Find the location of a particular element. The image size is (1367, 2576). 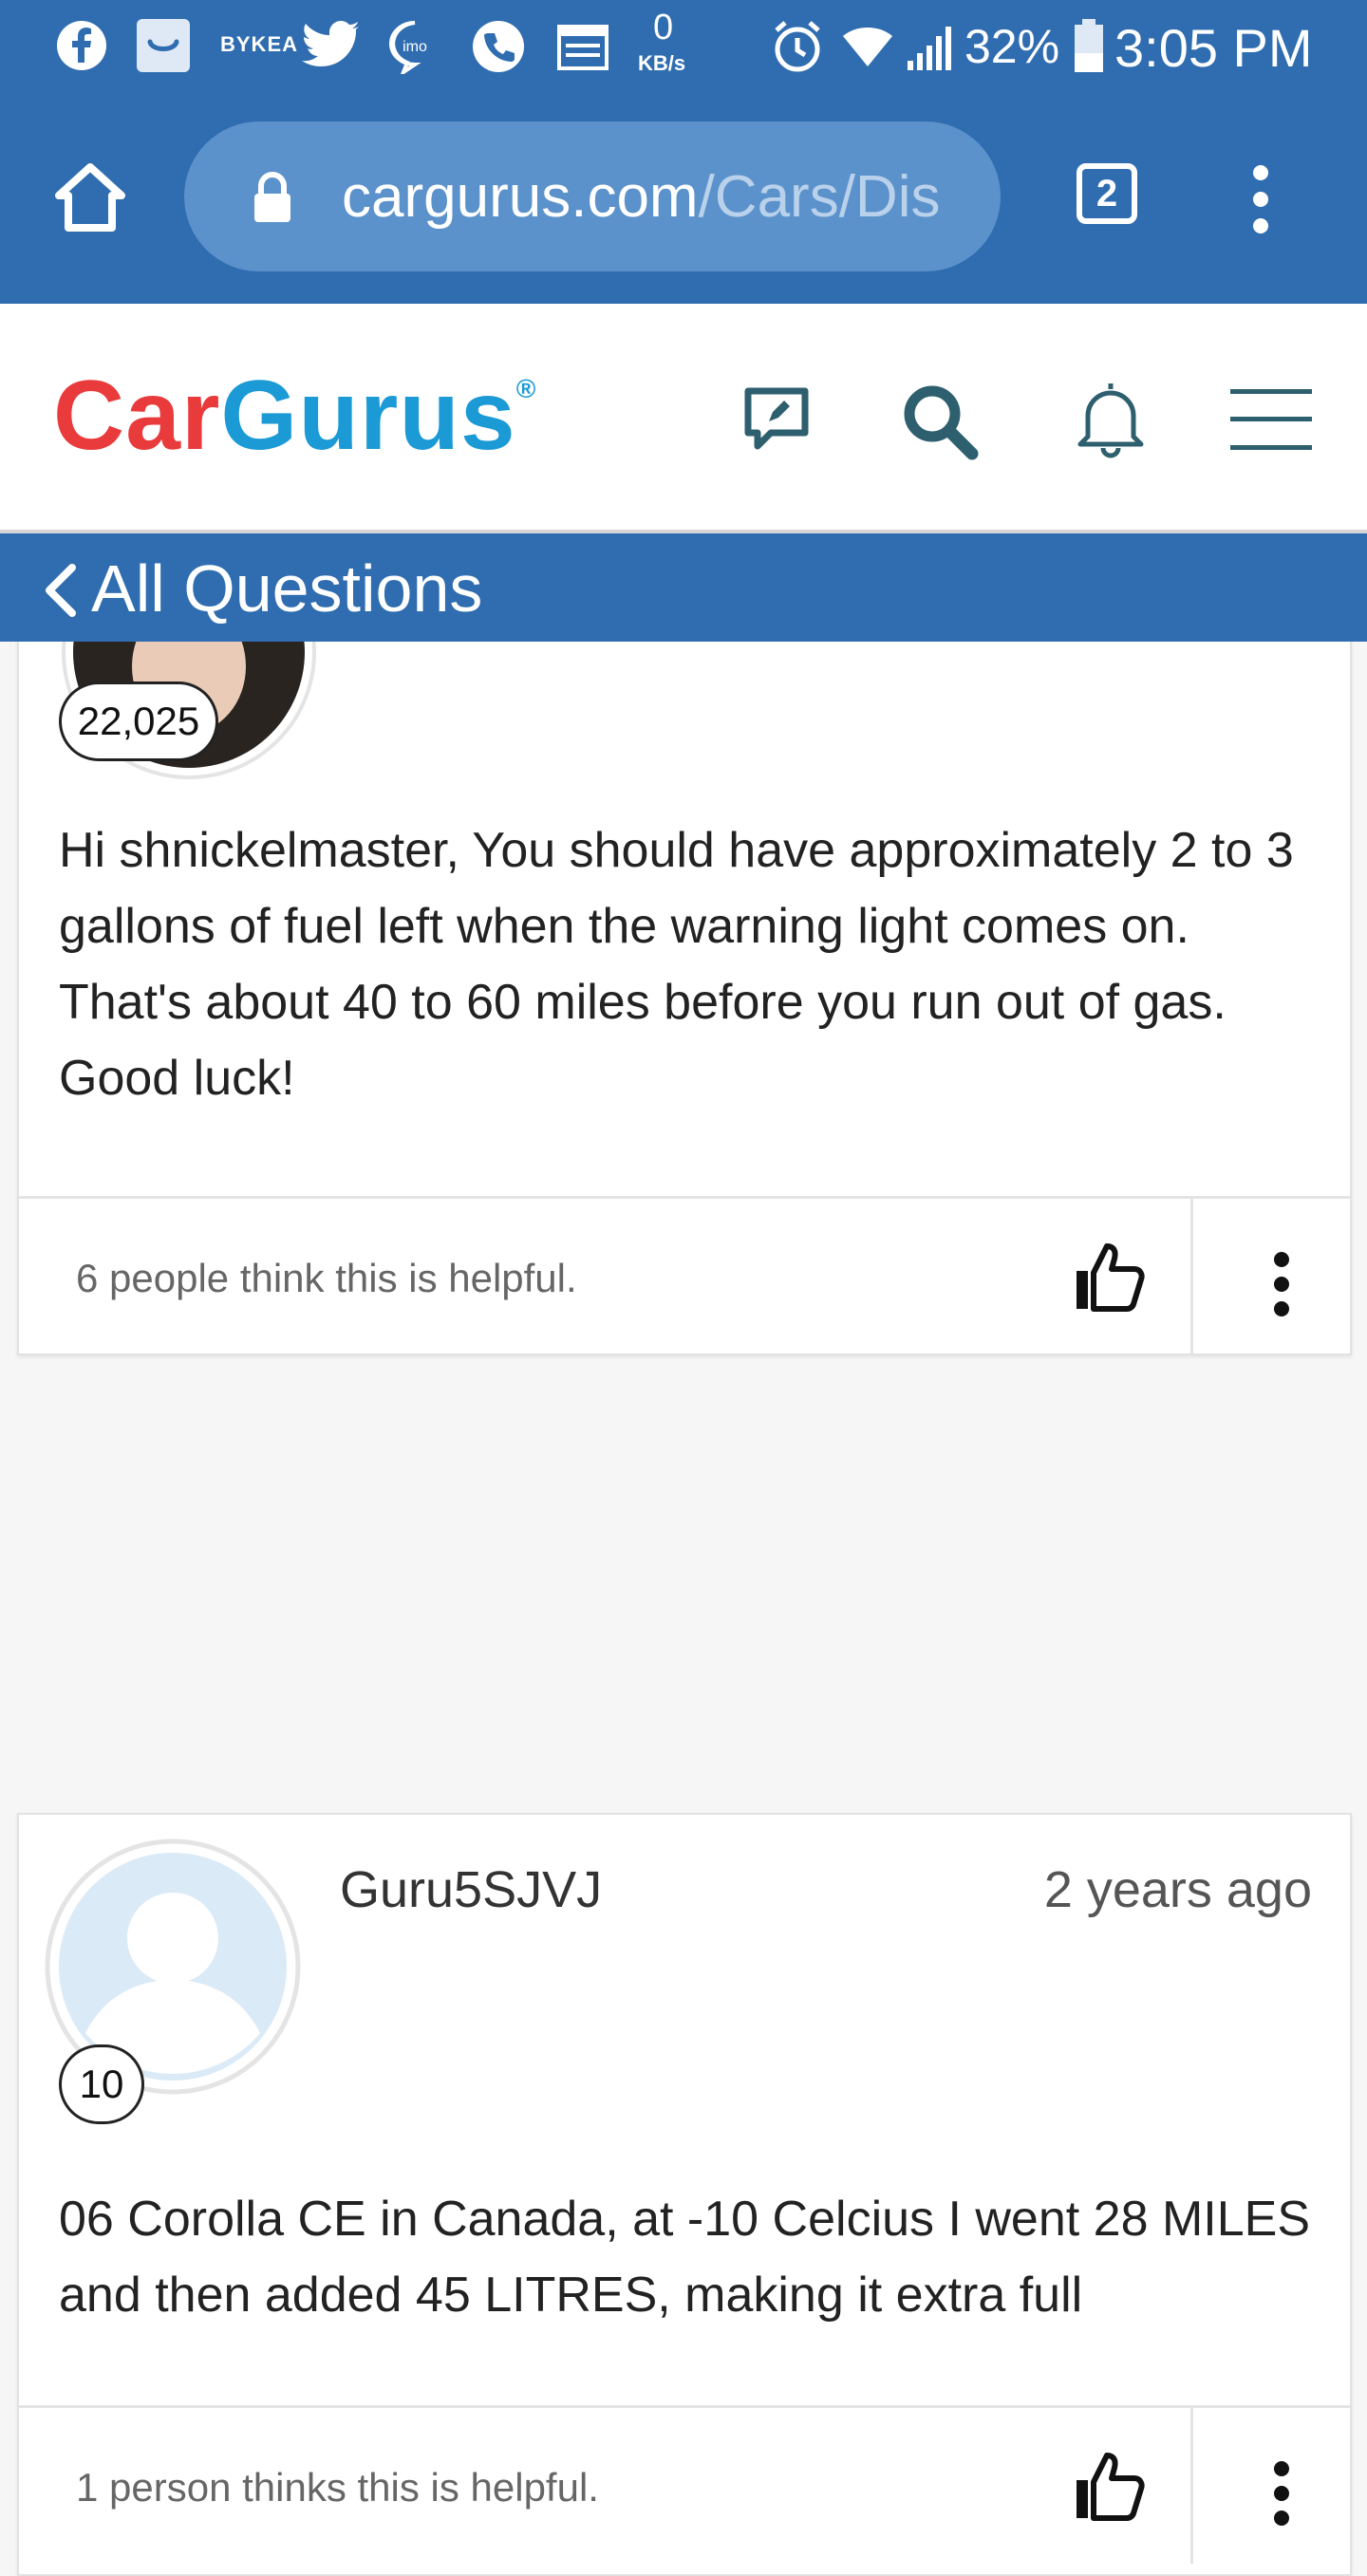

alarm-icon is located at coordinates (797, 46).